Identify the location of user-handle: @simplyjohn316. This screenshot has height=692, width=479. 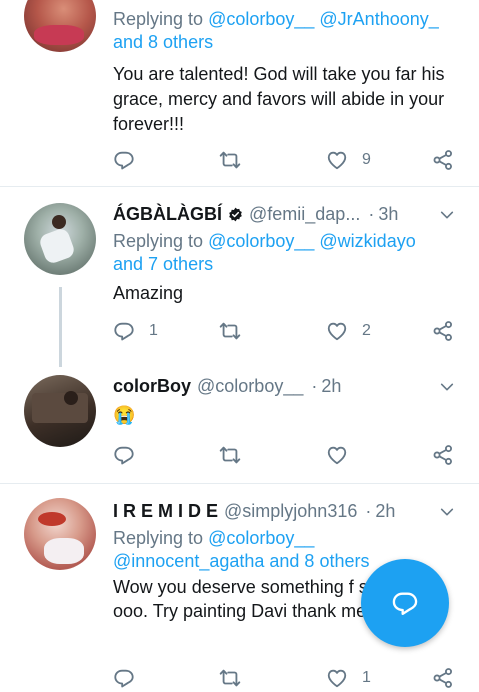
(290, 511).